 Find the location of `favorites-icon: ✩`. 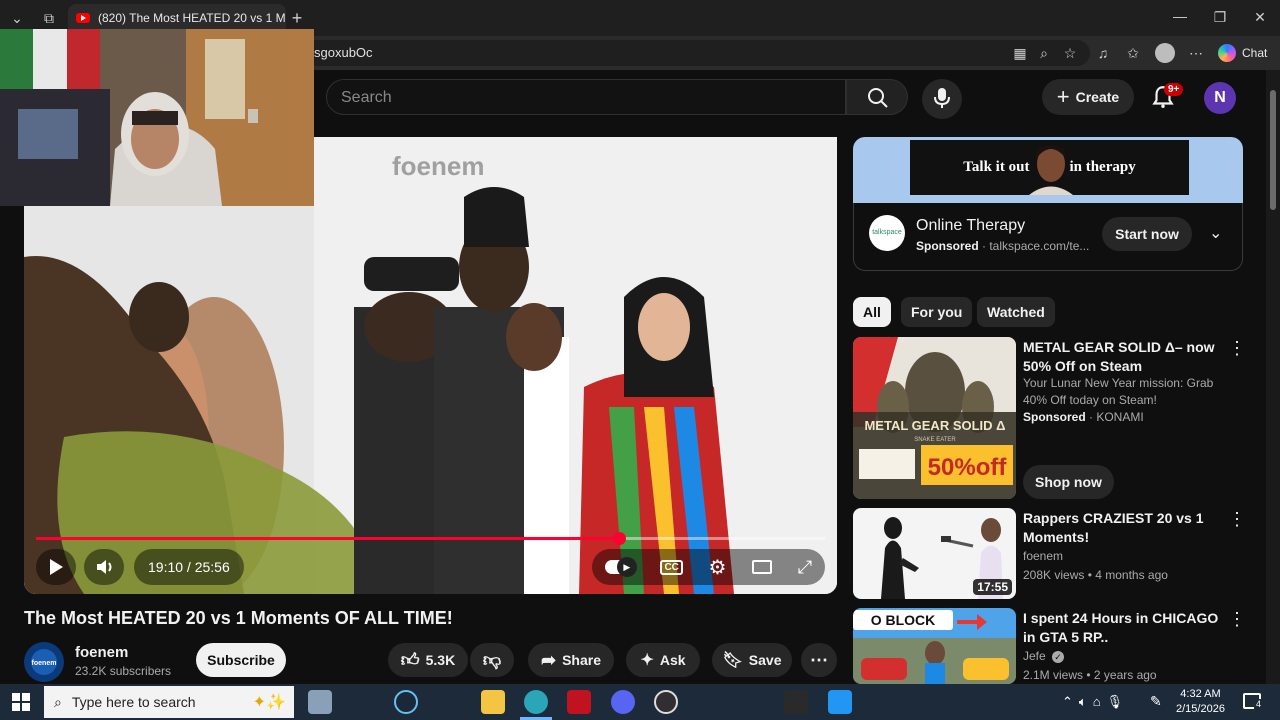

favorites-icon: ✩ is located at coordinates (1133, 53).